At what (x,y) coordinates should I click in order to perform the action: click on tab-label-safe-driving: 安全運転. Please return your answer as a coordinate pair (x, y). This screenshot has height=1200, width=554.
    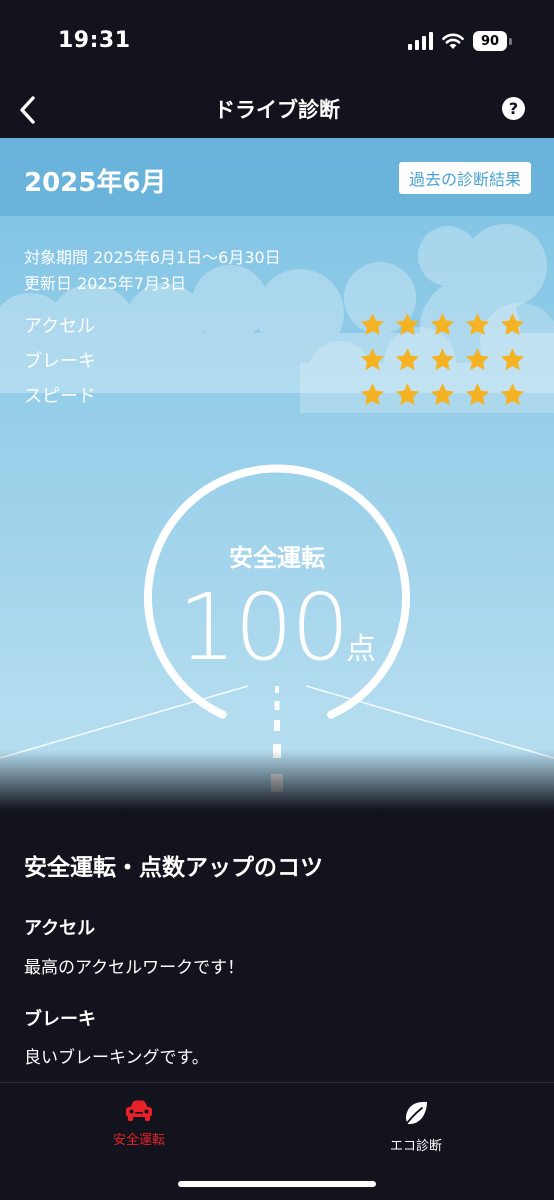
    Looking at the image, I should click on (138, 1140).